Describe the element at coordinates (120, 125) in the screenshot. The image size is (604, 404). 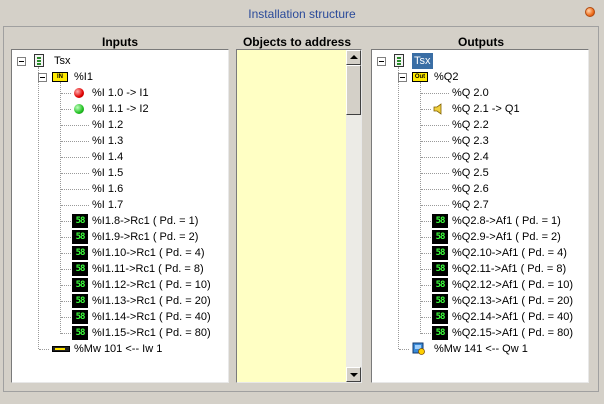
I see `tree-item: %I 1.2` at that location.